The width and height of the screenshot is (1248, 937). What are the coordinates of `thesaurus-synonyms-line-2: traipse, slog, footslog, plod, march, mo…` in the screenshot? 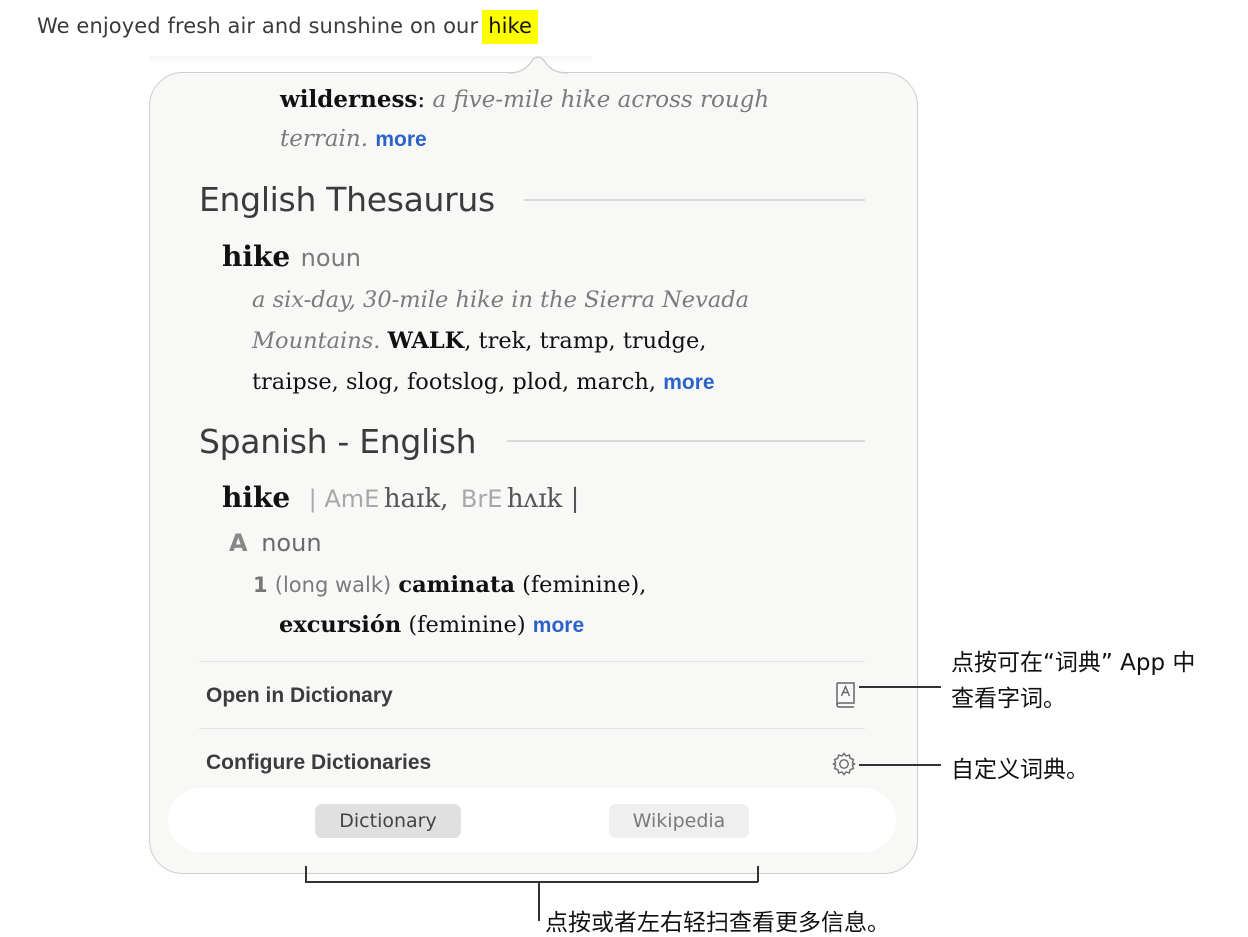 It's located at (483, 382).